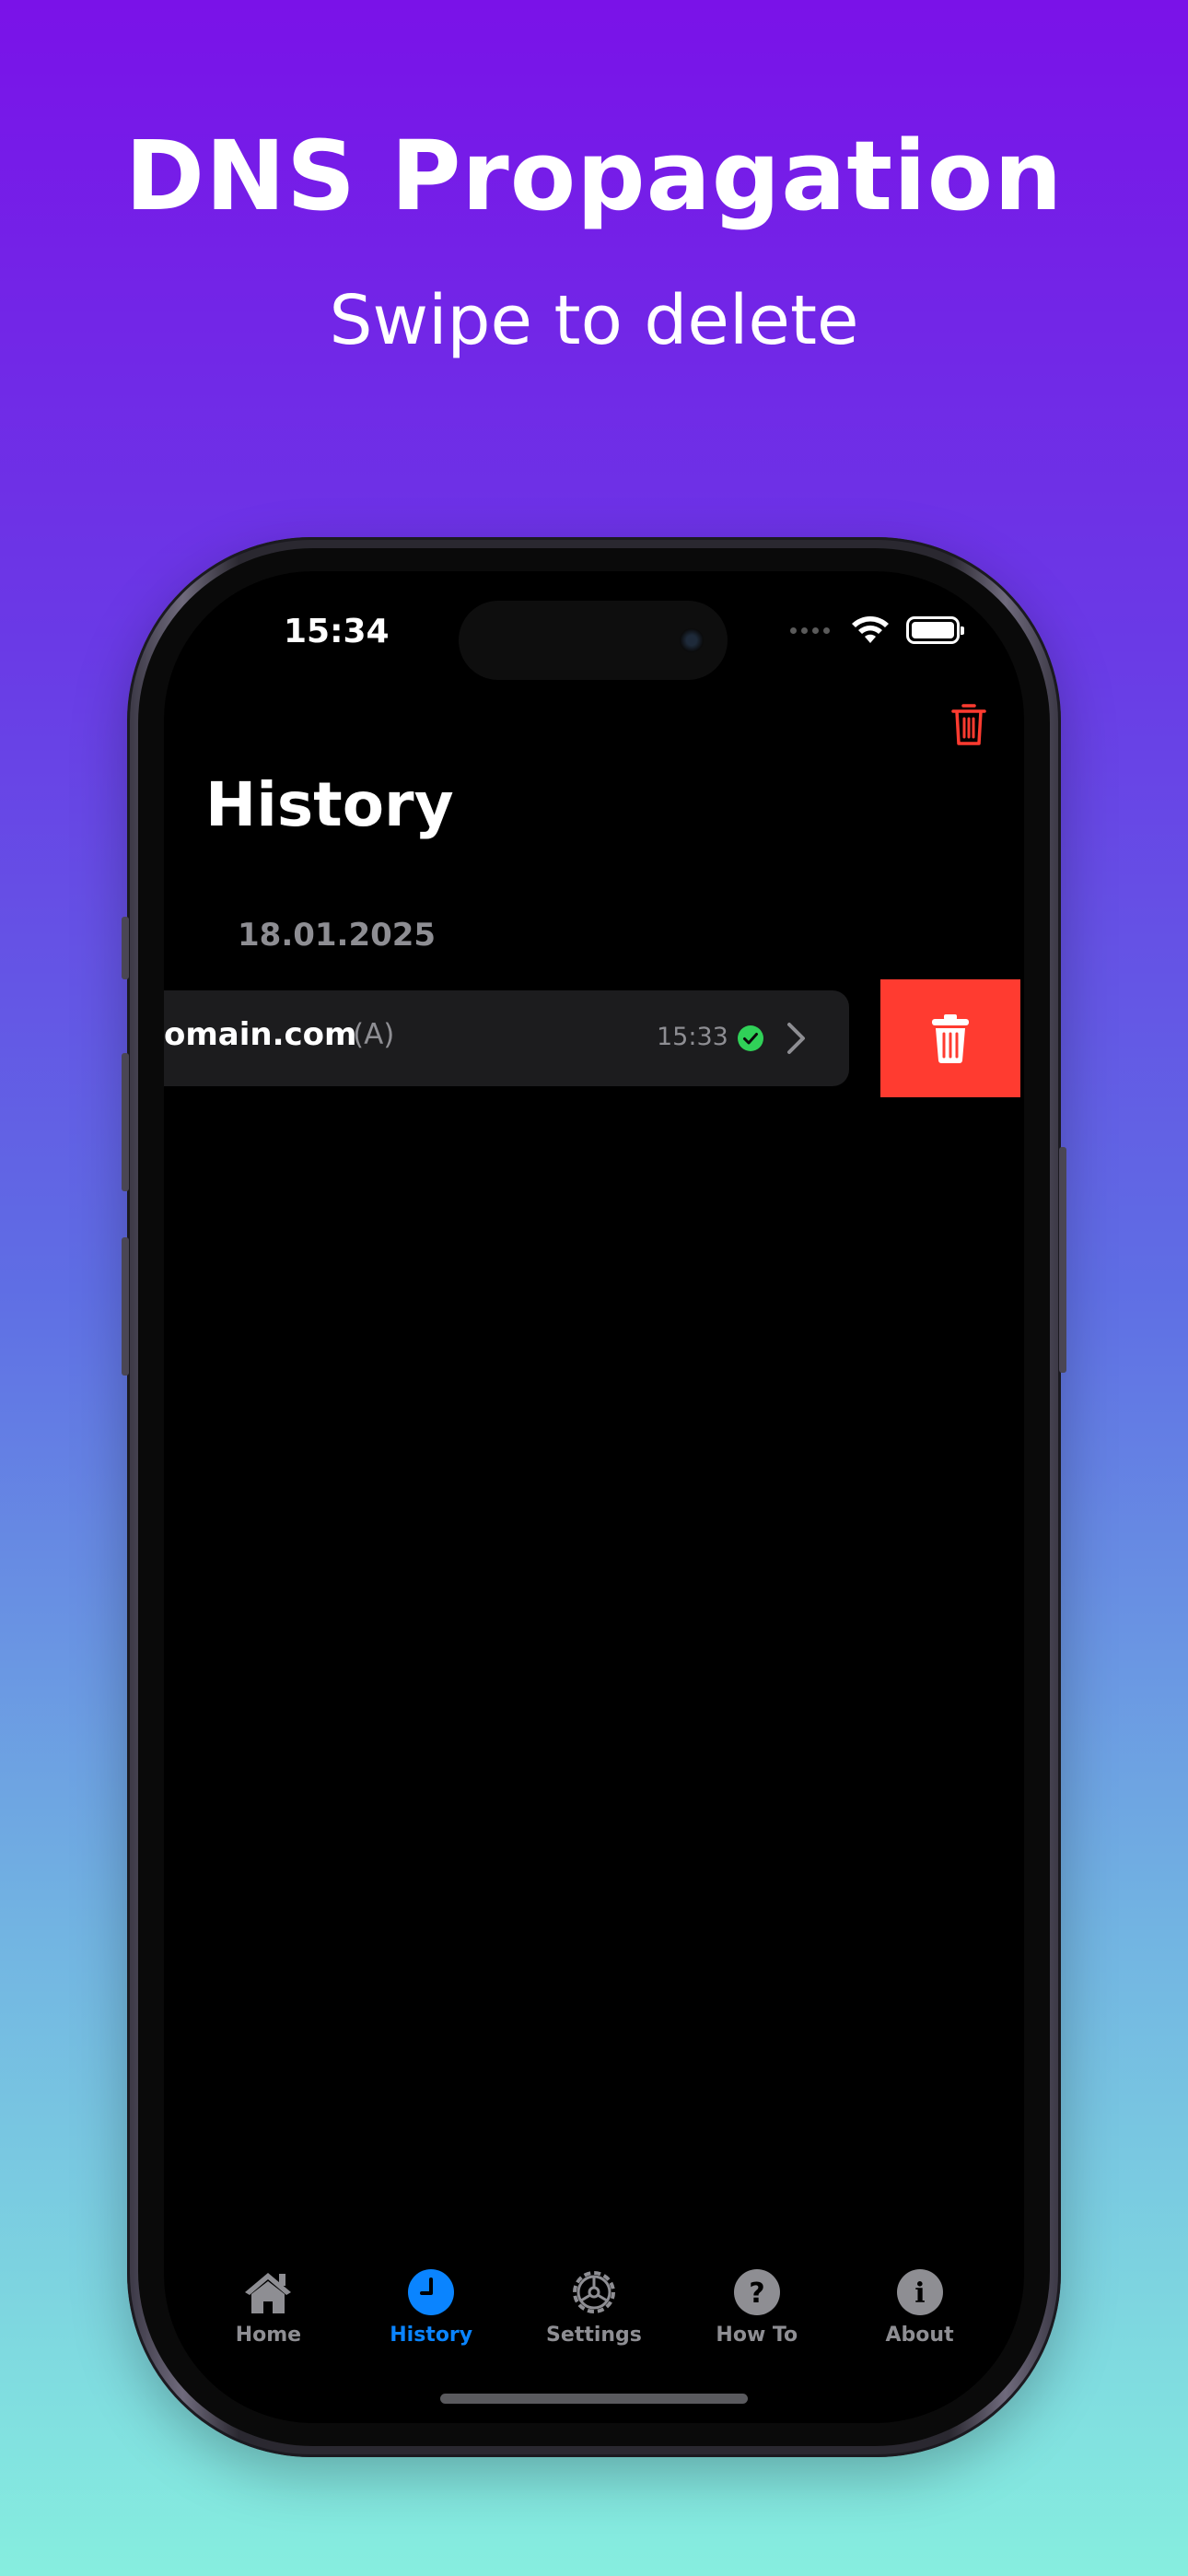 This screenshot has width=1188, height=2576. Describe the element at coordinates (260, 1034) in the screenshot. I see `row-domain: omain.com` at that location.